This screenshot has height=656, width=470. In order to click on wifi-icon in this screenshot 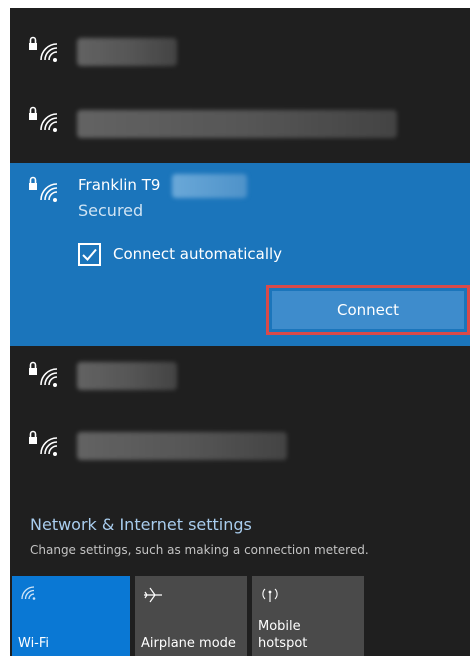, I will do `click(28, 593)`.